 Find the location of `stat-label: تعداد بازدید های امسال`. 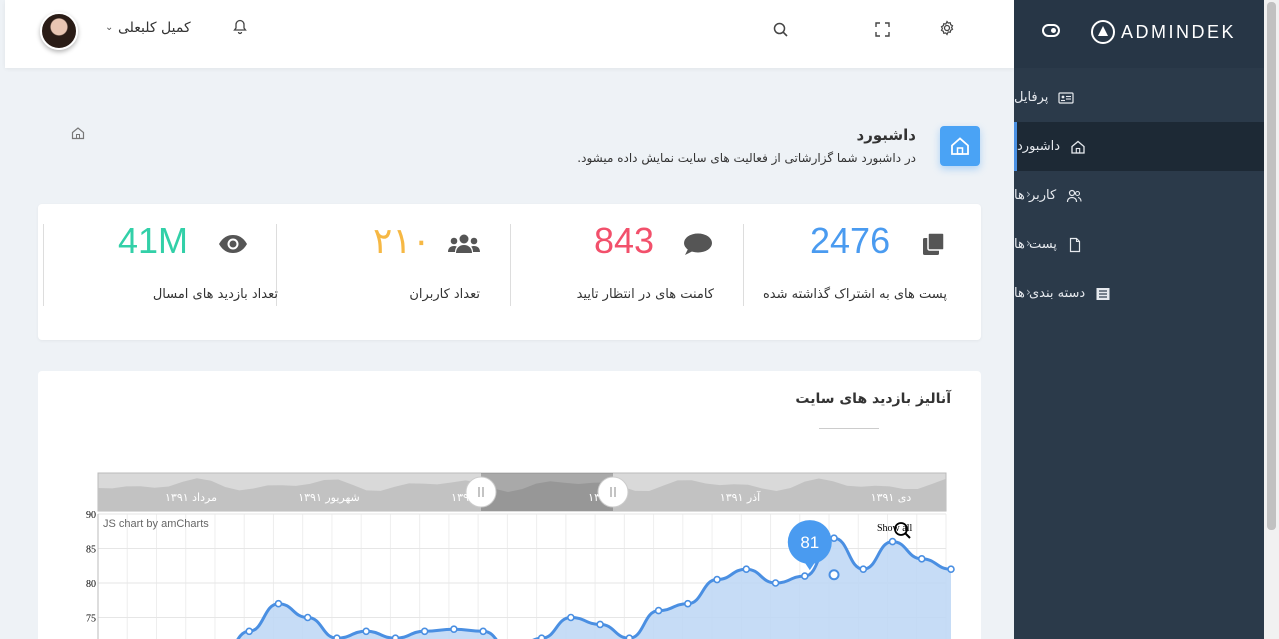

stat-label: تعداد بازدید های امسال is located at coordinates (215, 294).